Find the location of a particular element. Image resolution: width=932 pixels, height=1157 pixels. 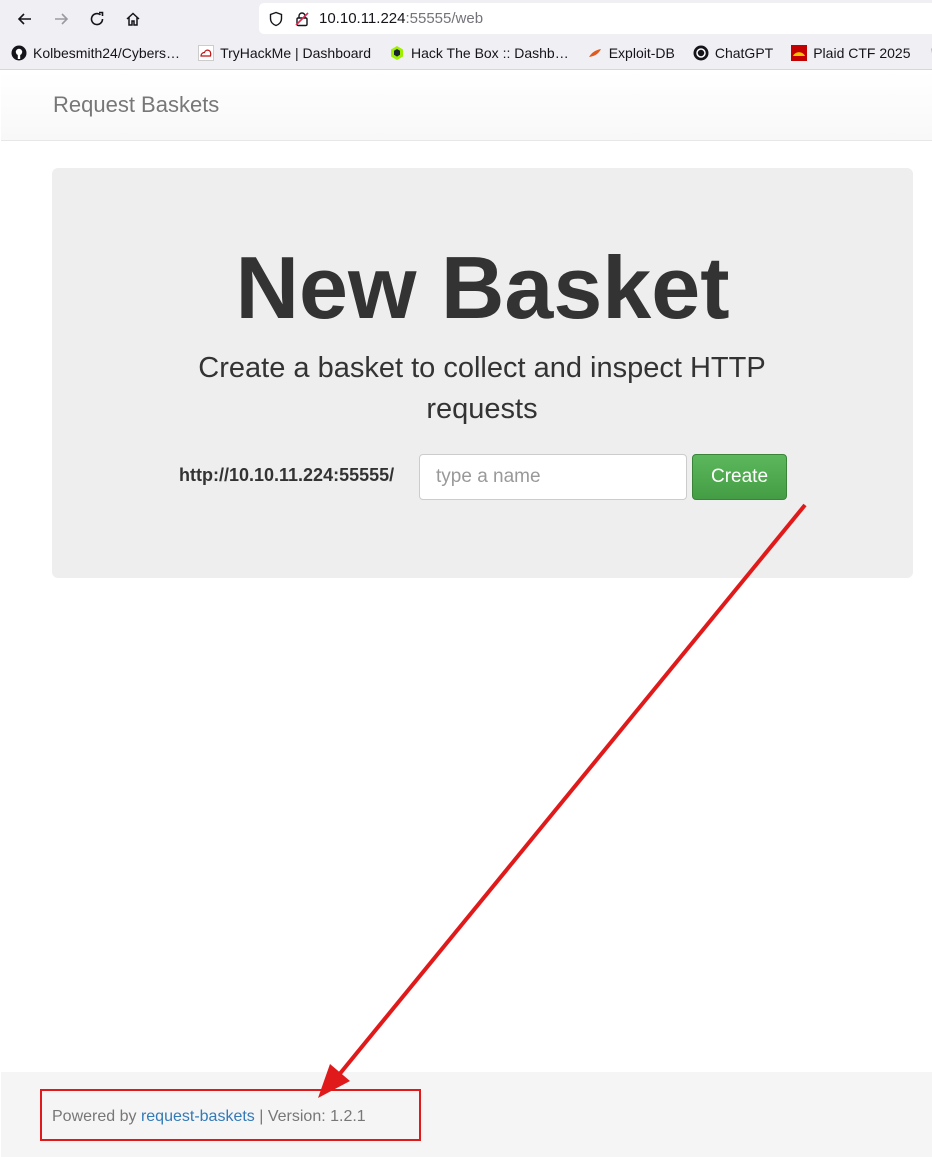

bookmark-tryhackme: TryHackMe | Dashboard is located at coordinates (284, 53).